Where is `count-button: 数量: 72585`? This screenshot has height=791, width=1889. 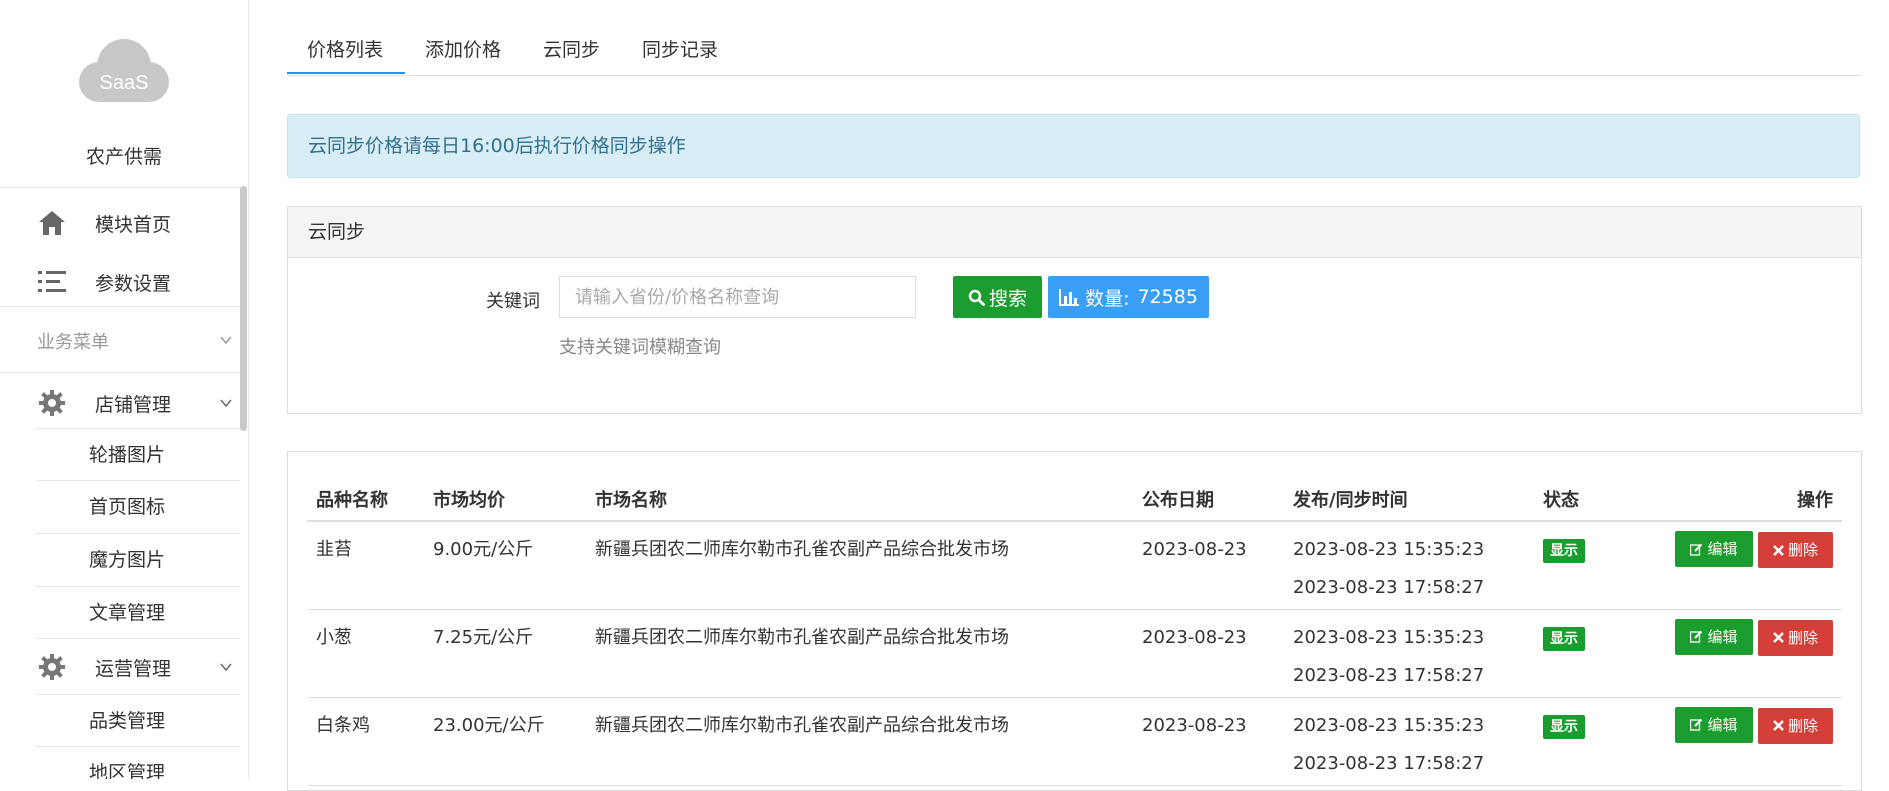
count-button: 数量: 72585 is located at coordinates (1128, 297).